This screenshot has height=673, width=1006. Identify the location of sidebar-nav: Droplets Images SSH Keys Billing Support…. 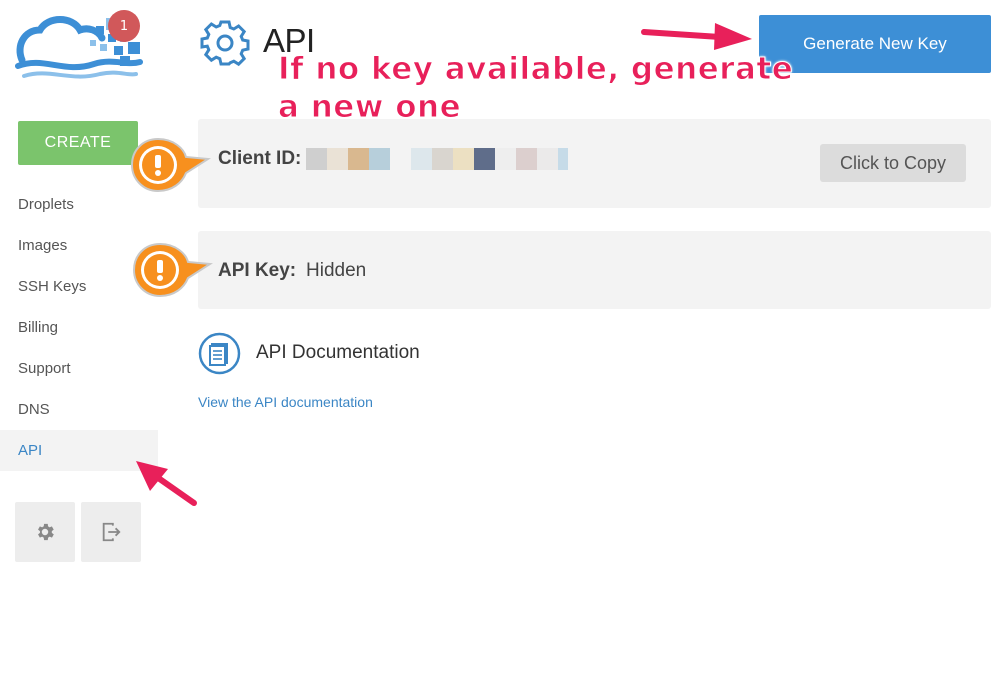
(79, 327).